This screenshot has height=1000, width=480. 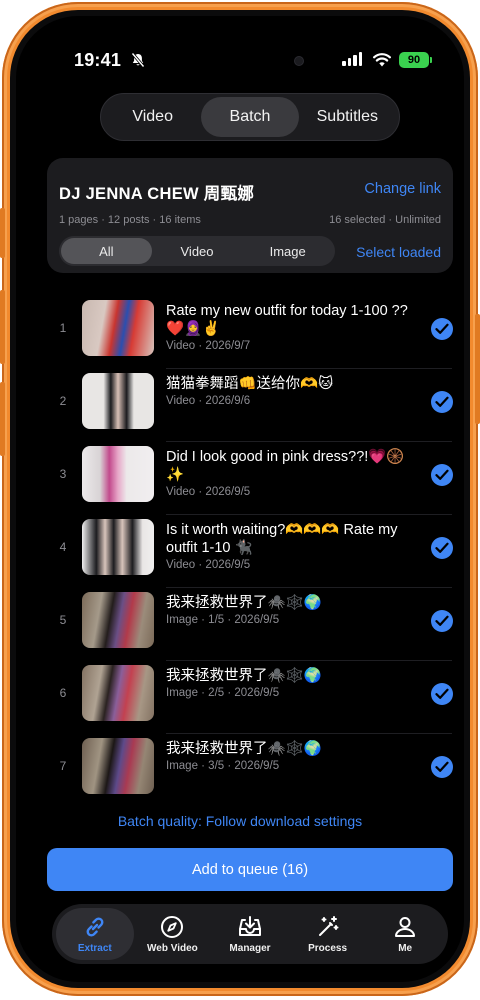 I want to click on battery-indicator: 90, so click(x=414, y=60).